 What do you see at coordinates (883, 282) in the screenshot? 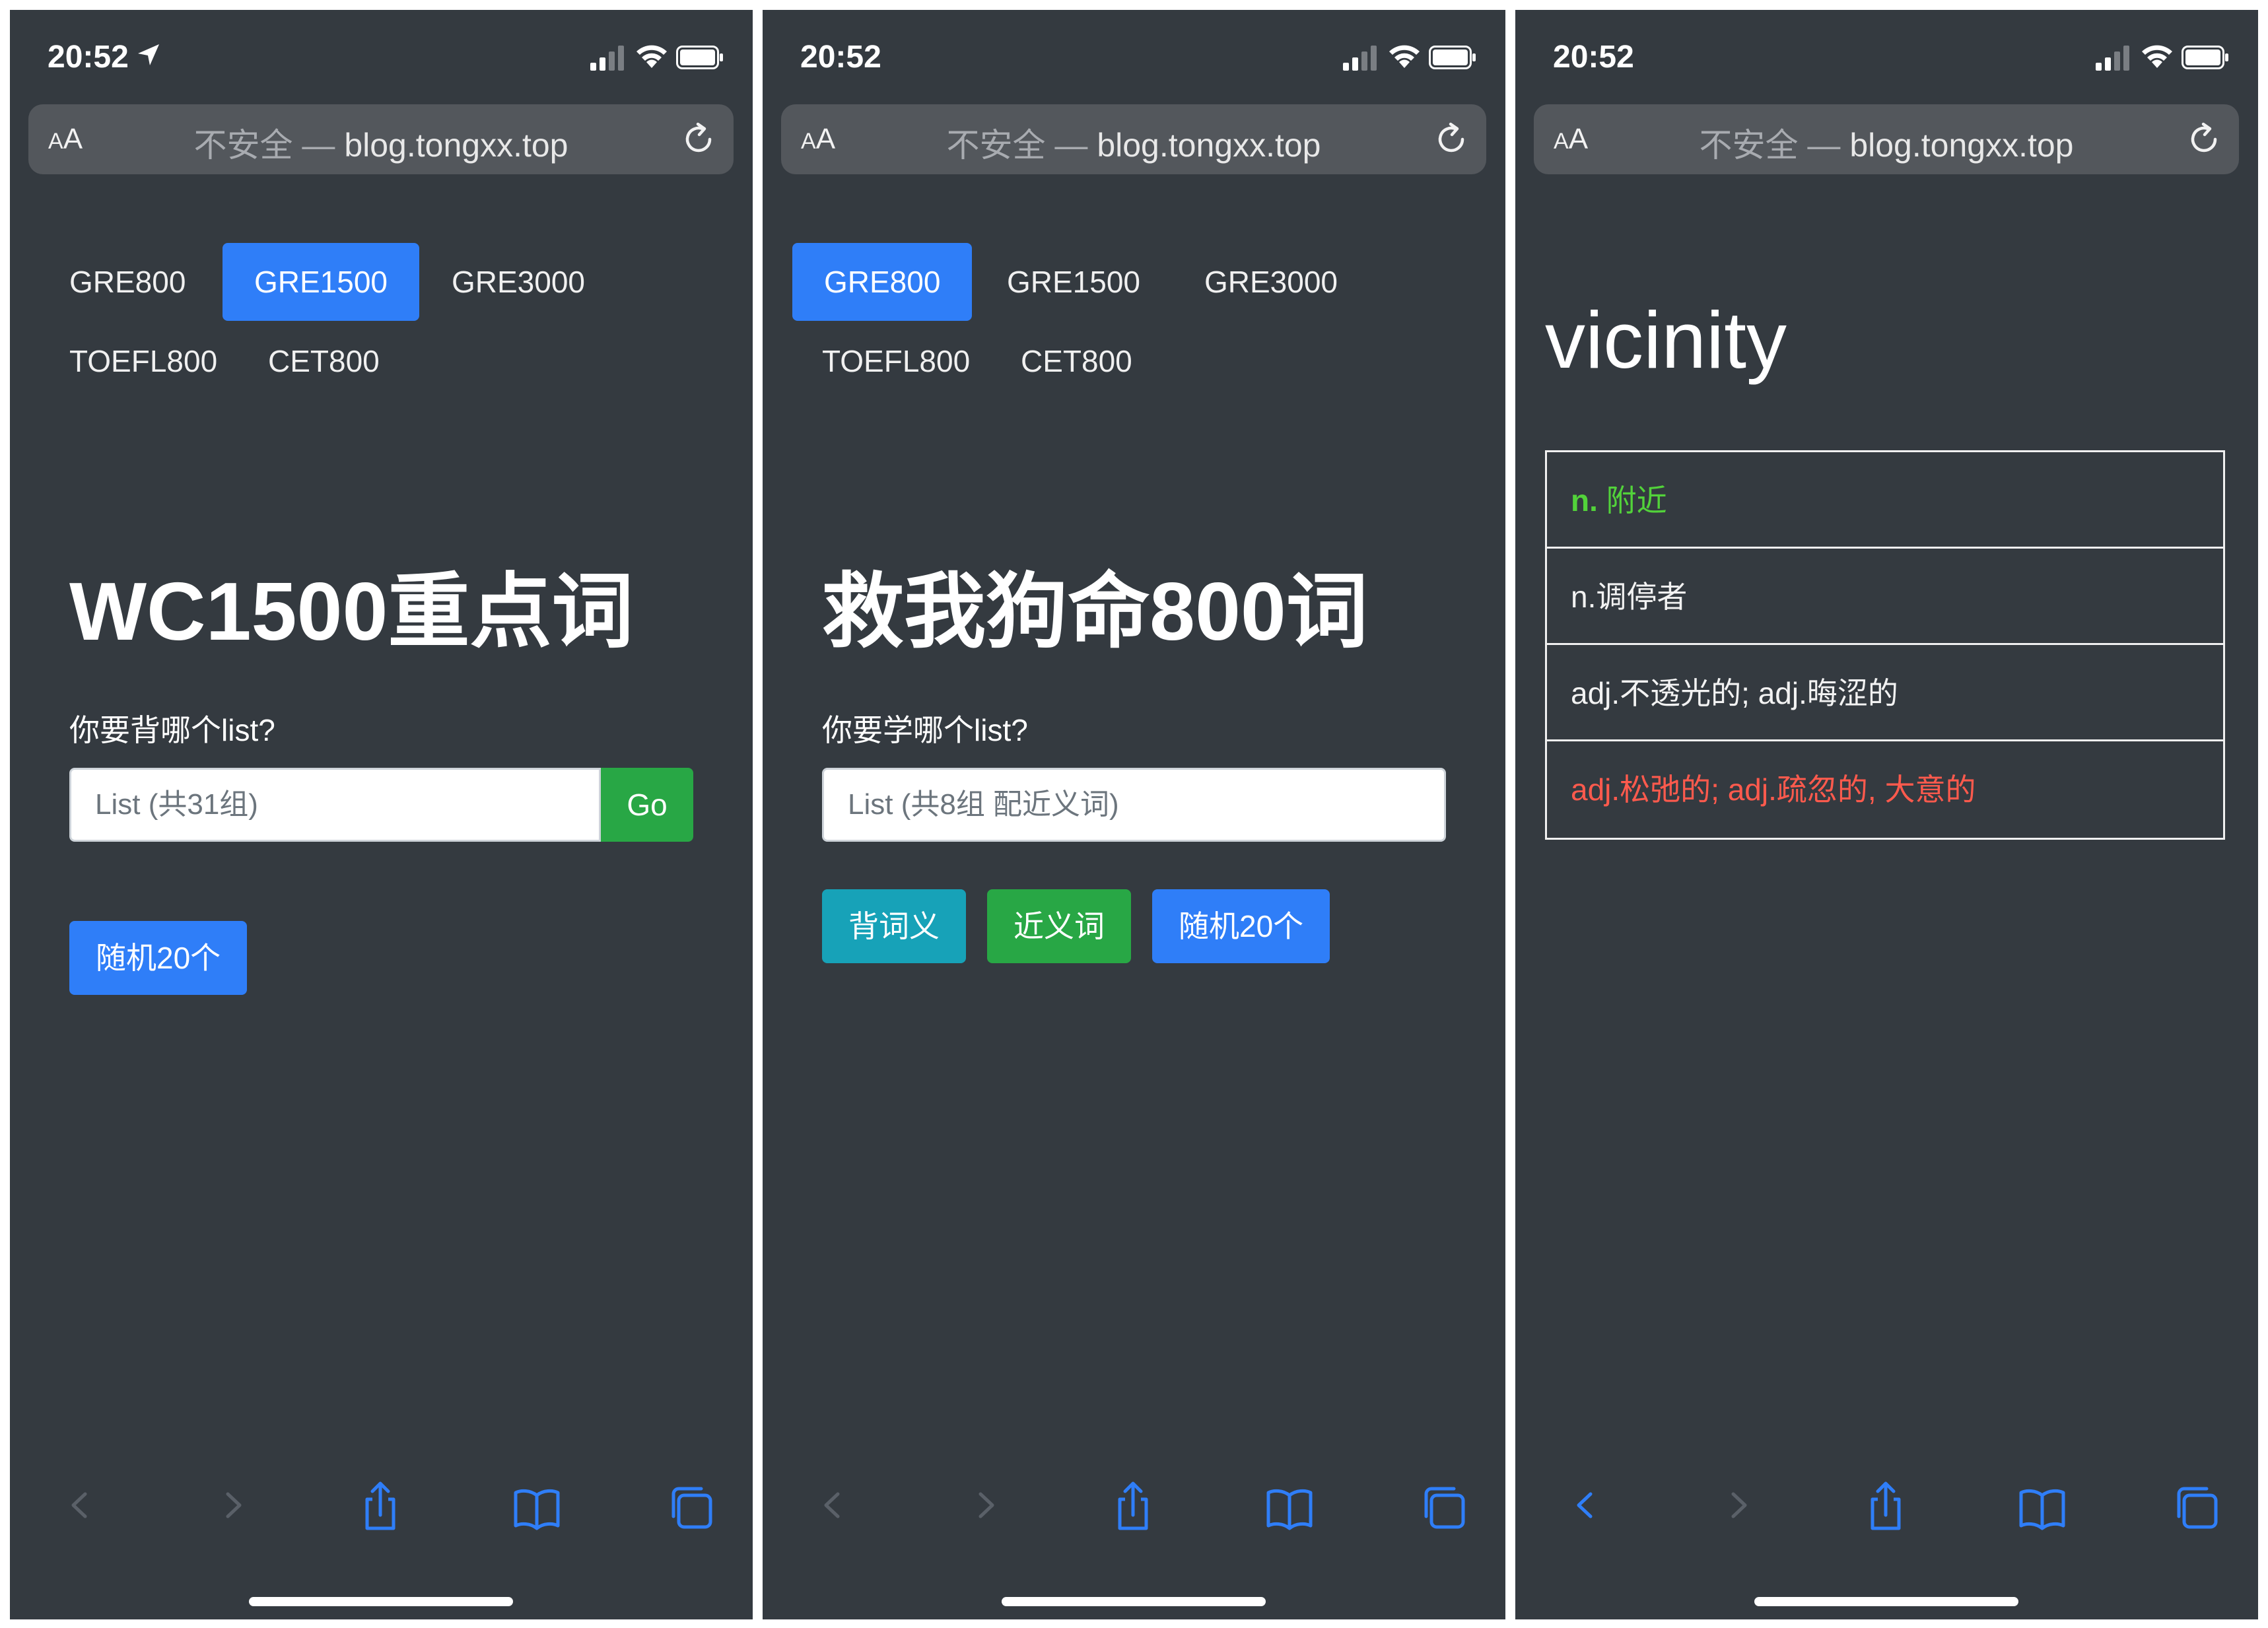
I see `nav-gre800-active: GRE800` at bounding box center [883, 282].